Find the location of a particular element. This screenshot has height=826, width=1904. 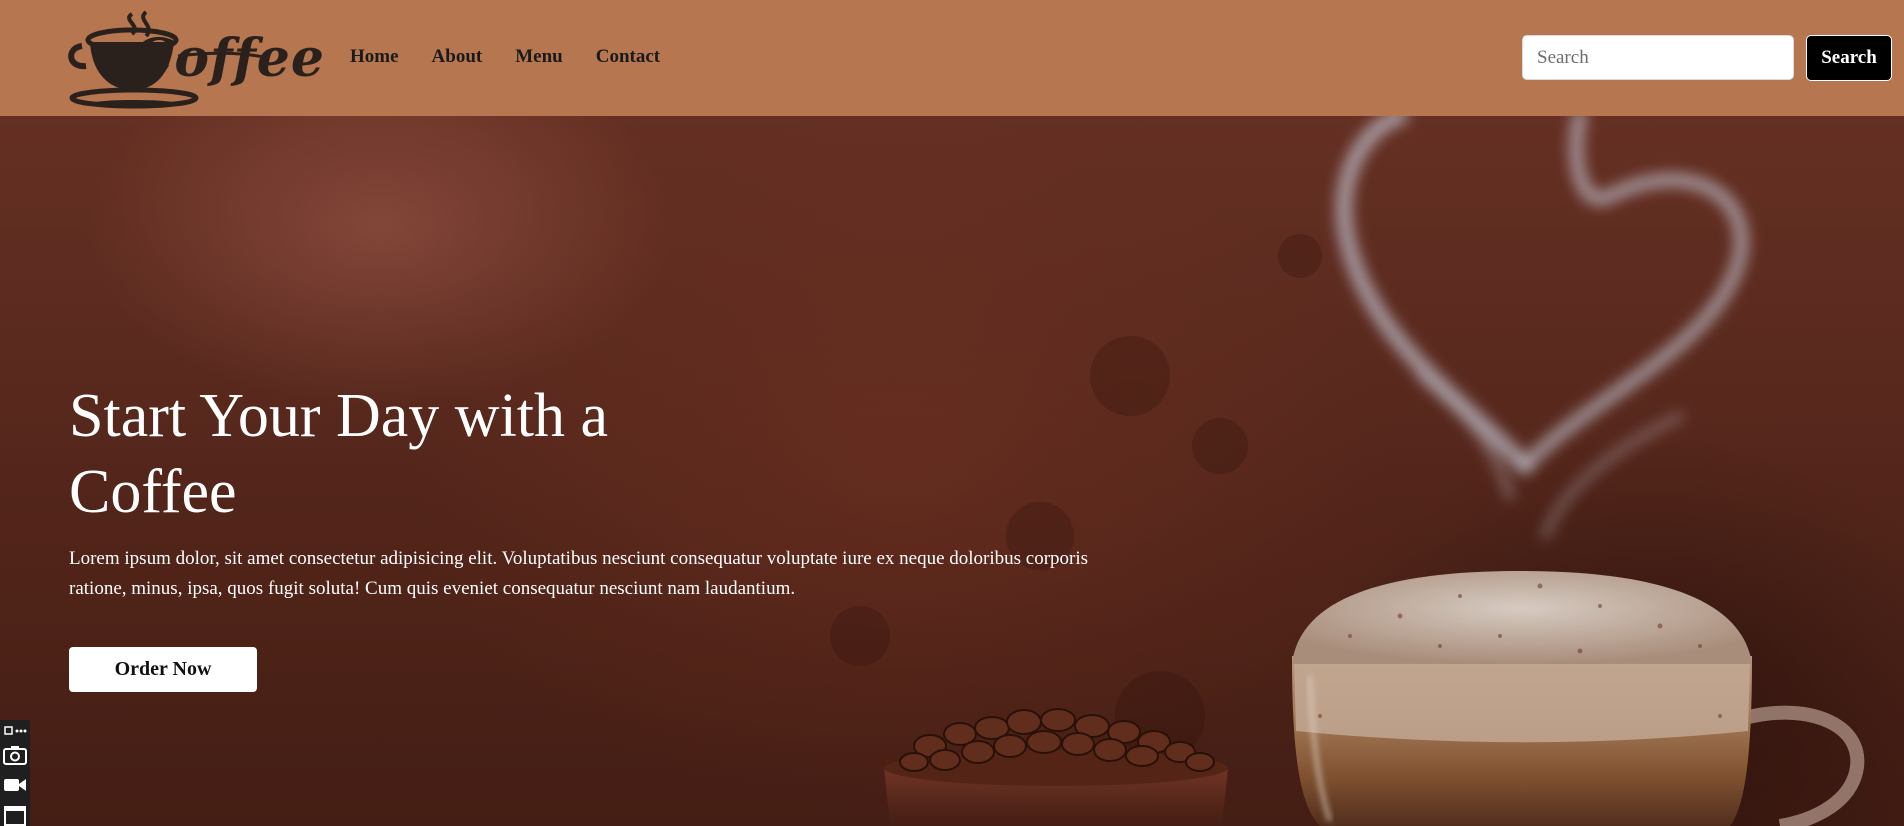

camera-icon is located at coordinates (15, 755).